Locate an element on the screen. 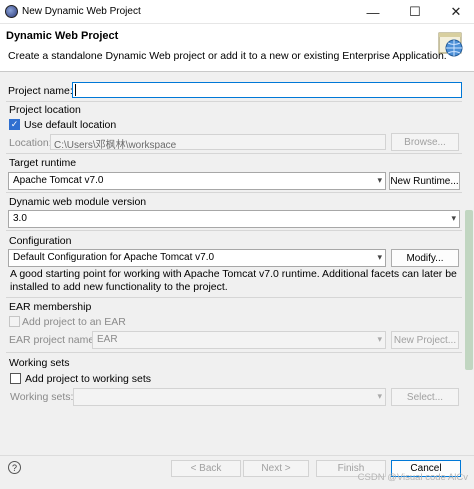 The width and height of the screenshot is (474, 489). use-default-location-label: Use default location is located at coordinates (70, 125).